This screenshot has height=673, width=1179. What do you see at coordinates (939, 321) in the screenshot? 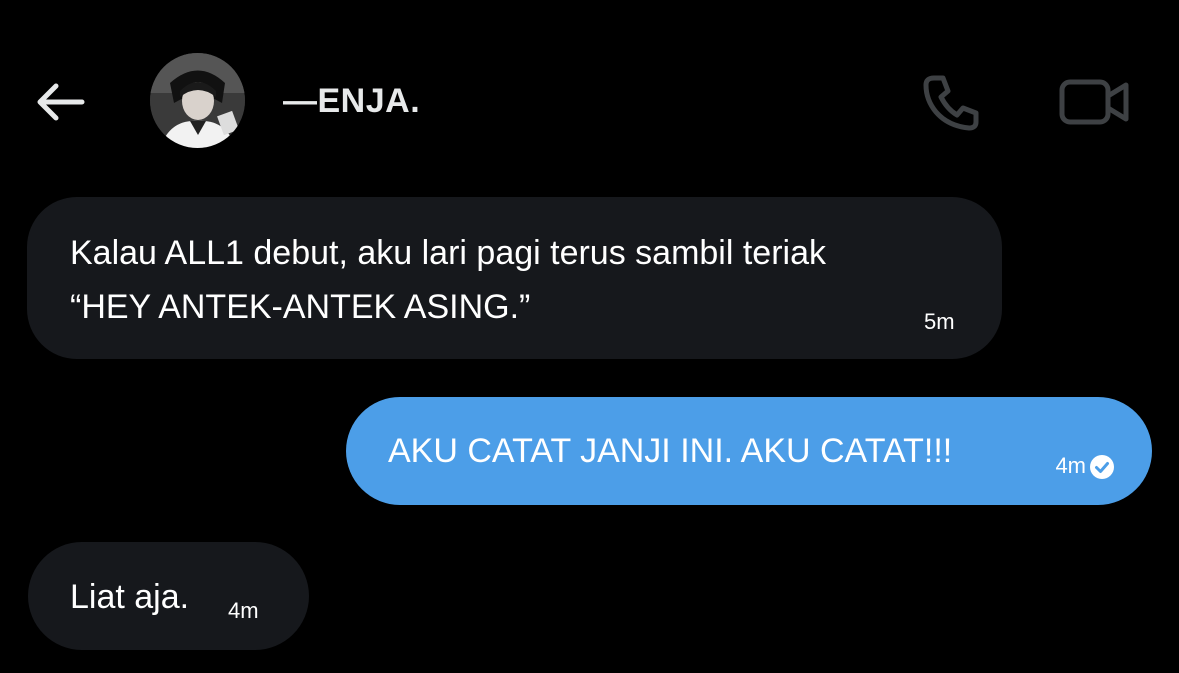
I see `message-timestamp: 5m` at bounding box center [939, 321].